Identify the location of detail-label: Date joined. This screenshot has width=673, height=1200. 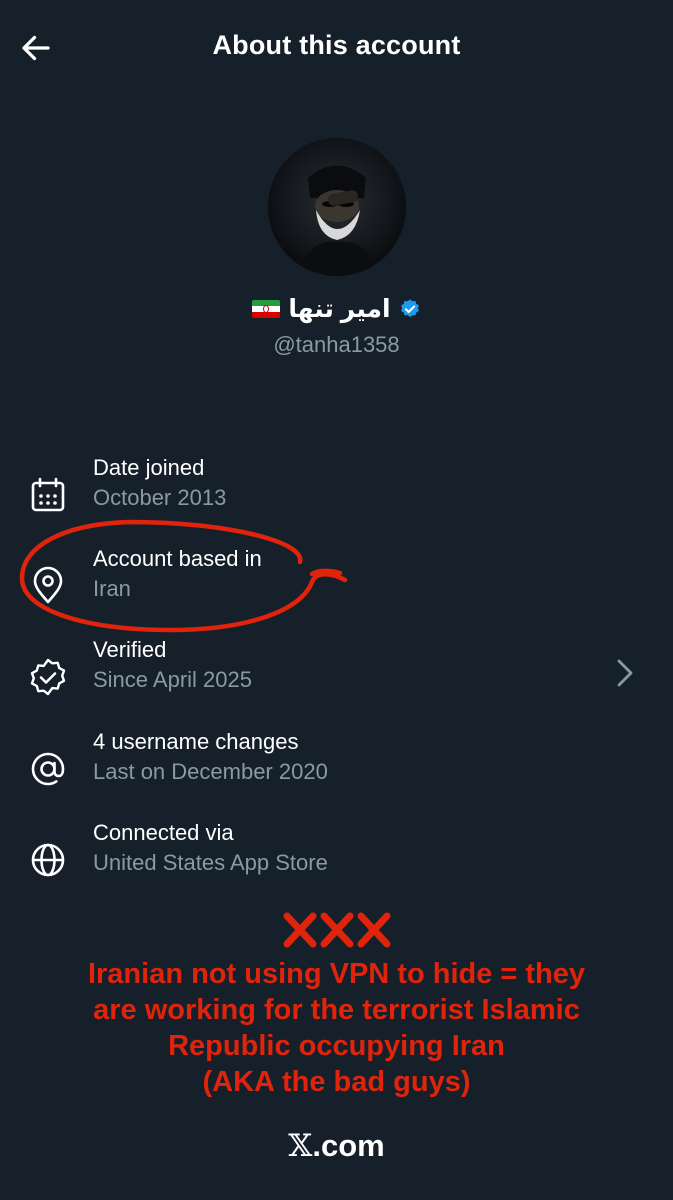
(149, 467).